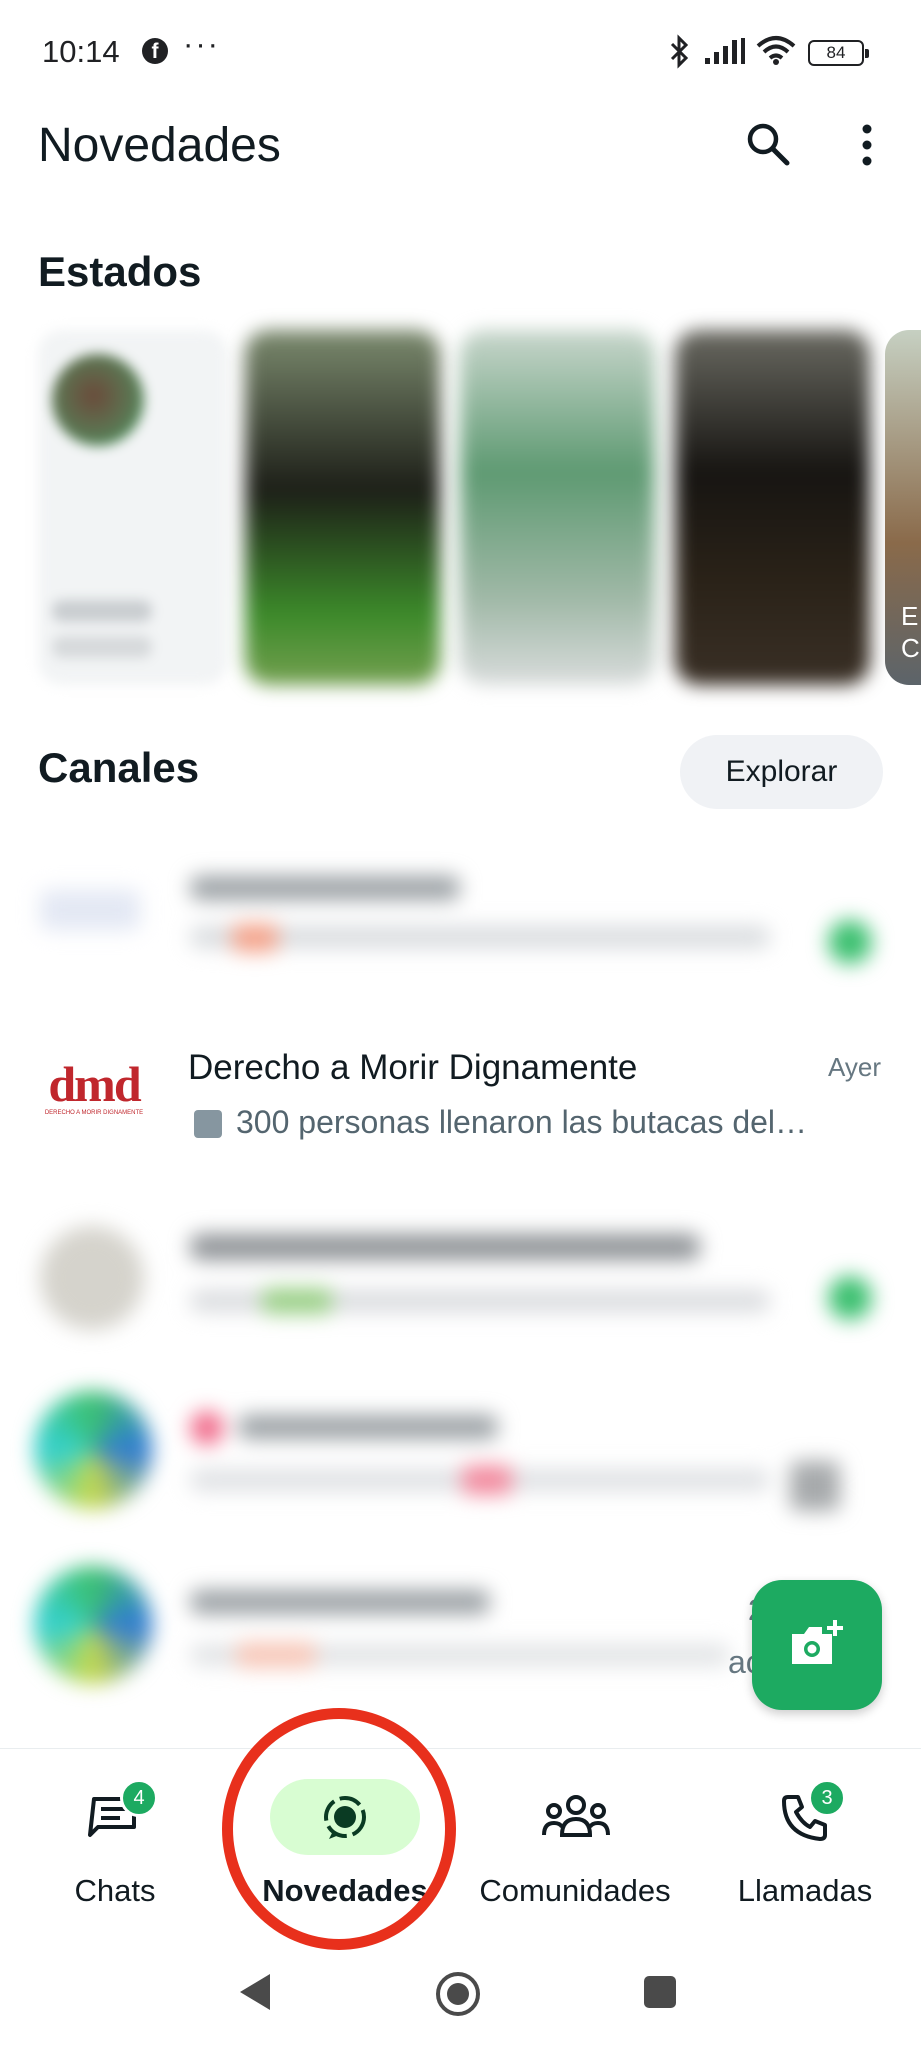 The width and height of the screenshot is (921, 2049). Describe the element at coordinates (94, 1084) in the screenshot. I see `channel-logo-text: dmd` at that location.